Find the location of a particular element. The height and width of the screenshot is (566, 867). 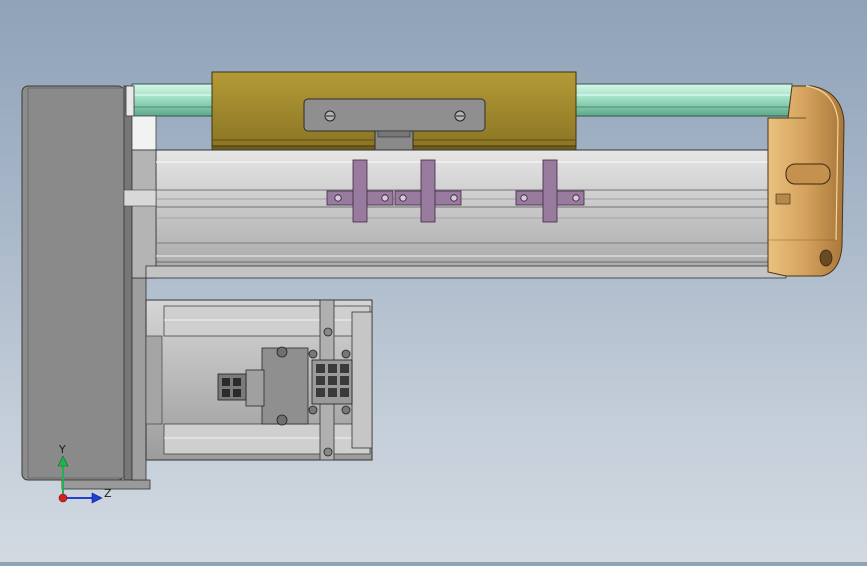

end-plate is located at coordinates (86, 287).